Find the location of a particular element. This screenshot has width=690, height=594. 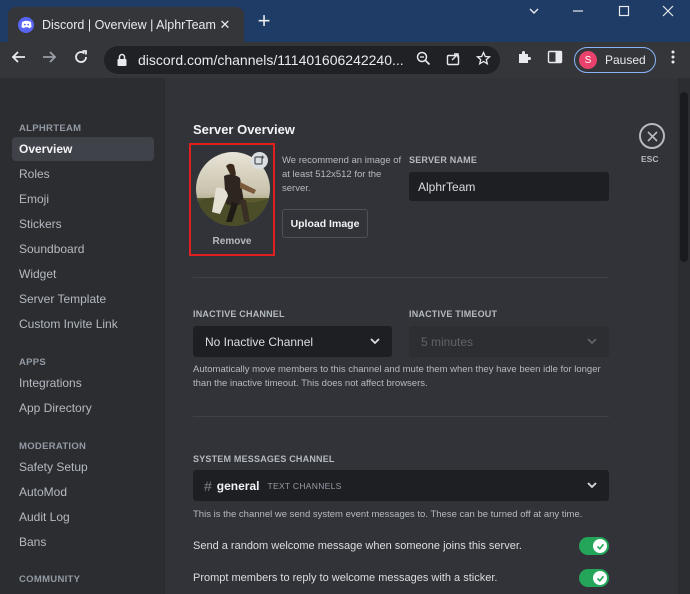

page-title: Server Overview is located at coordinates (244, 129).